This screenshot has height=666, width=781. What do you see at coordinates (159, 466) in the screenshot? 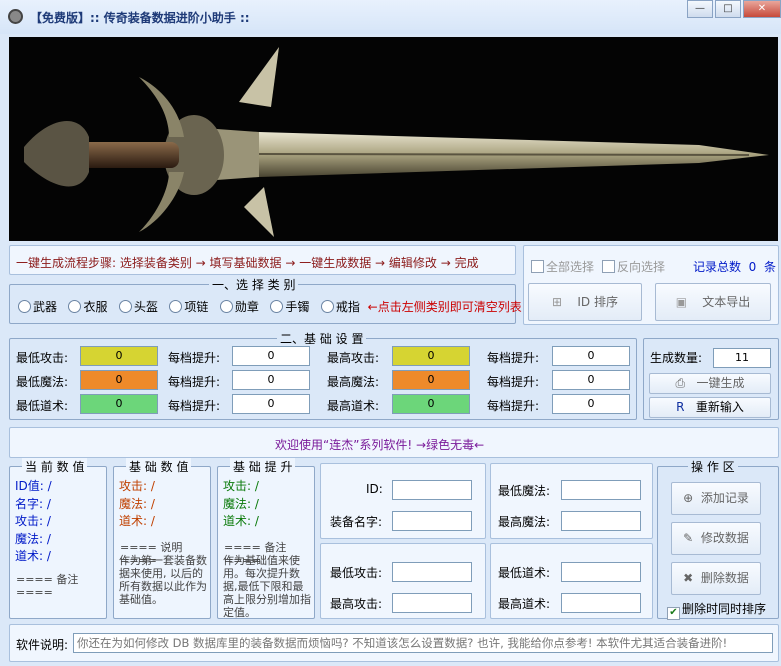
I see `base-values-title: 基 础 数 值` at bounding box center [159, 466].